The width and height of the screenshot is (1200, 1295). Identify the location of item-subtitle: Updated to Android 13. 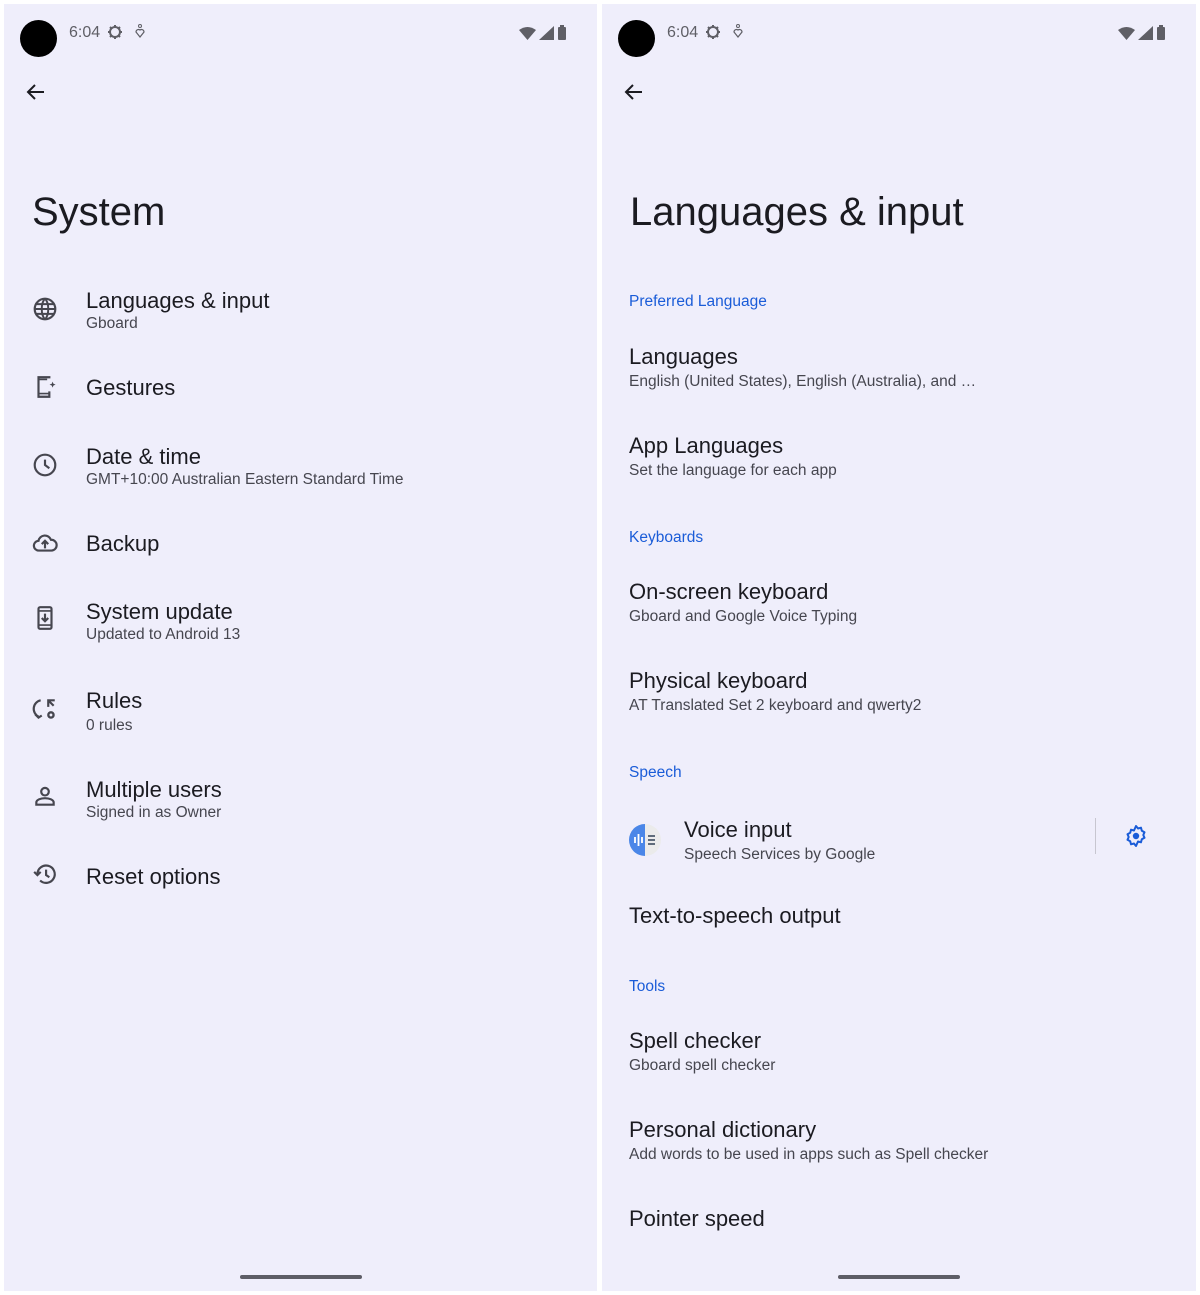
(163, 634).